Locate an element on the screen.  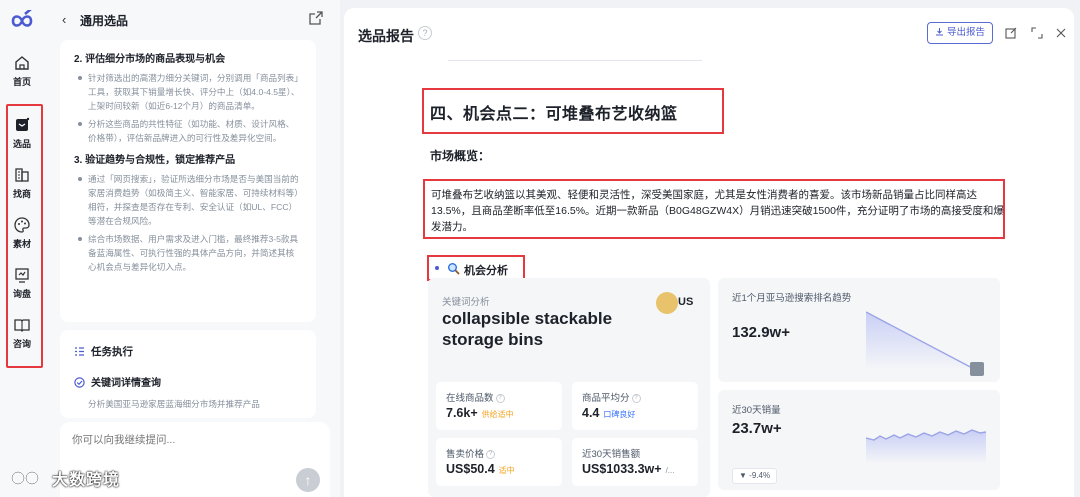
sales-trend-card: 近30天销量 23.7w+ ▼ -9.4% is located at coordinates (859, 440).